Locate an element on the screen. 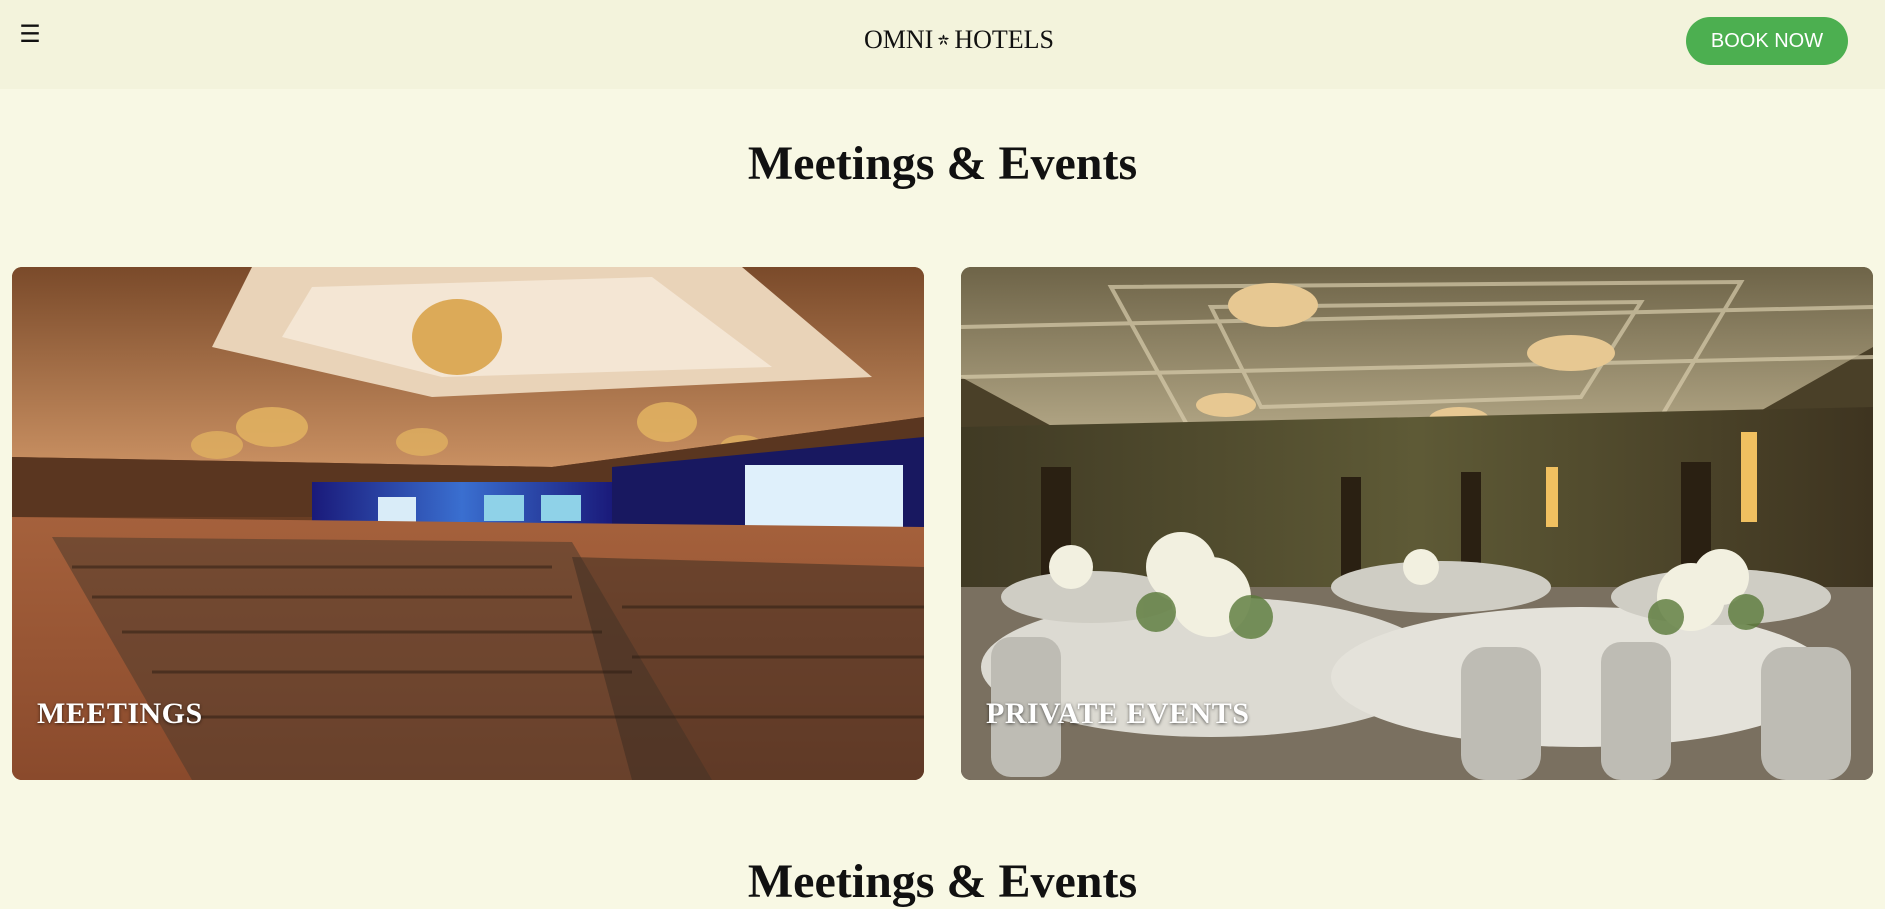 The width and height of the screenshot is (1885, 909). book-now-button: BOOK NOW is located at coordinates (1767, 41).